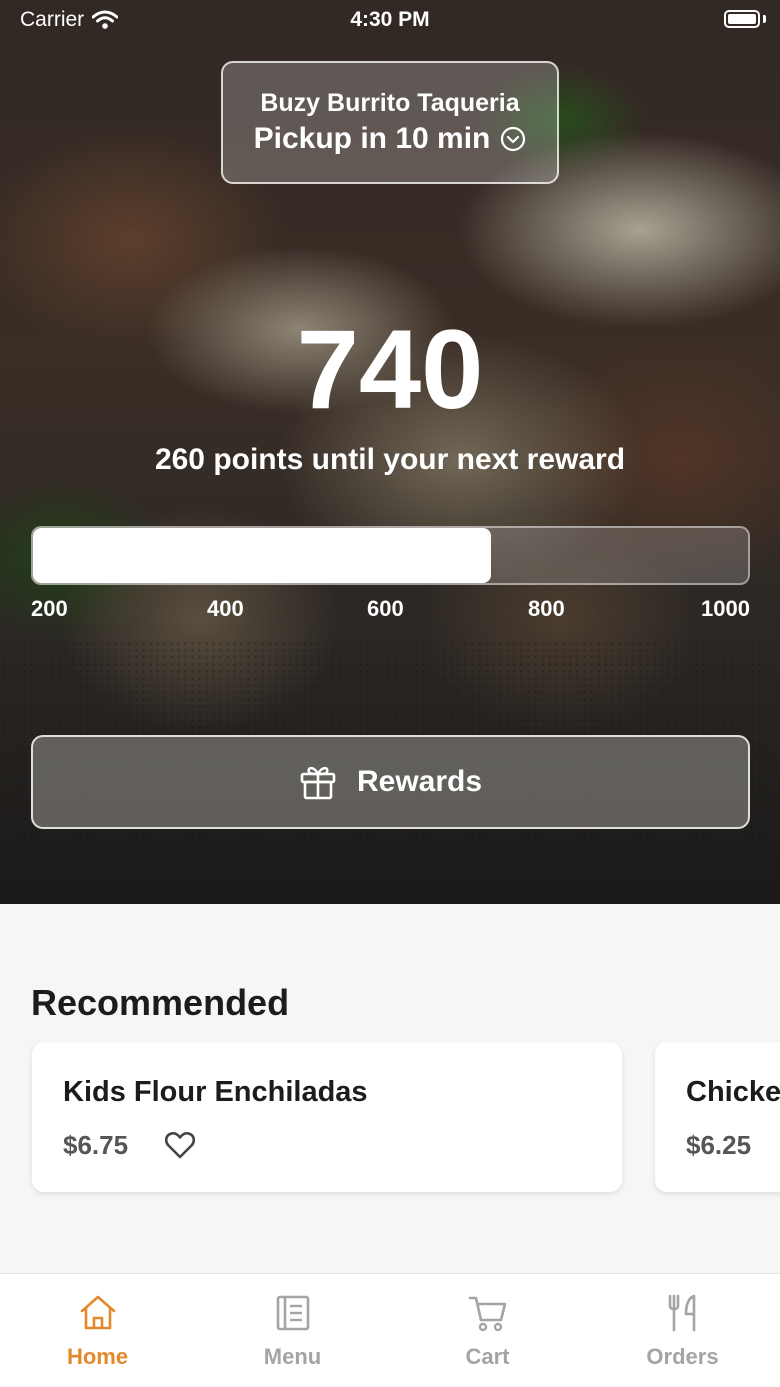  Describe the element at coordinates (513, 138) in the screenshot. I see `chevron-down-circle-icon` at that location.